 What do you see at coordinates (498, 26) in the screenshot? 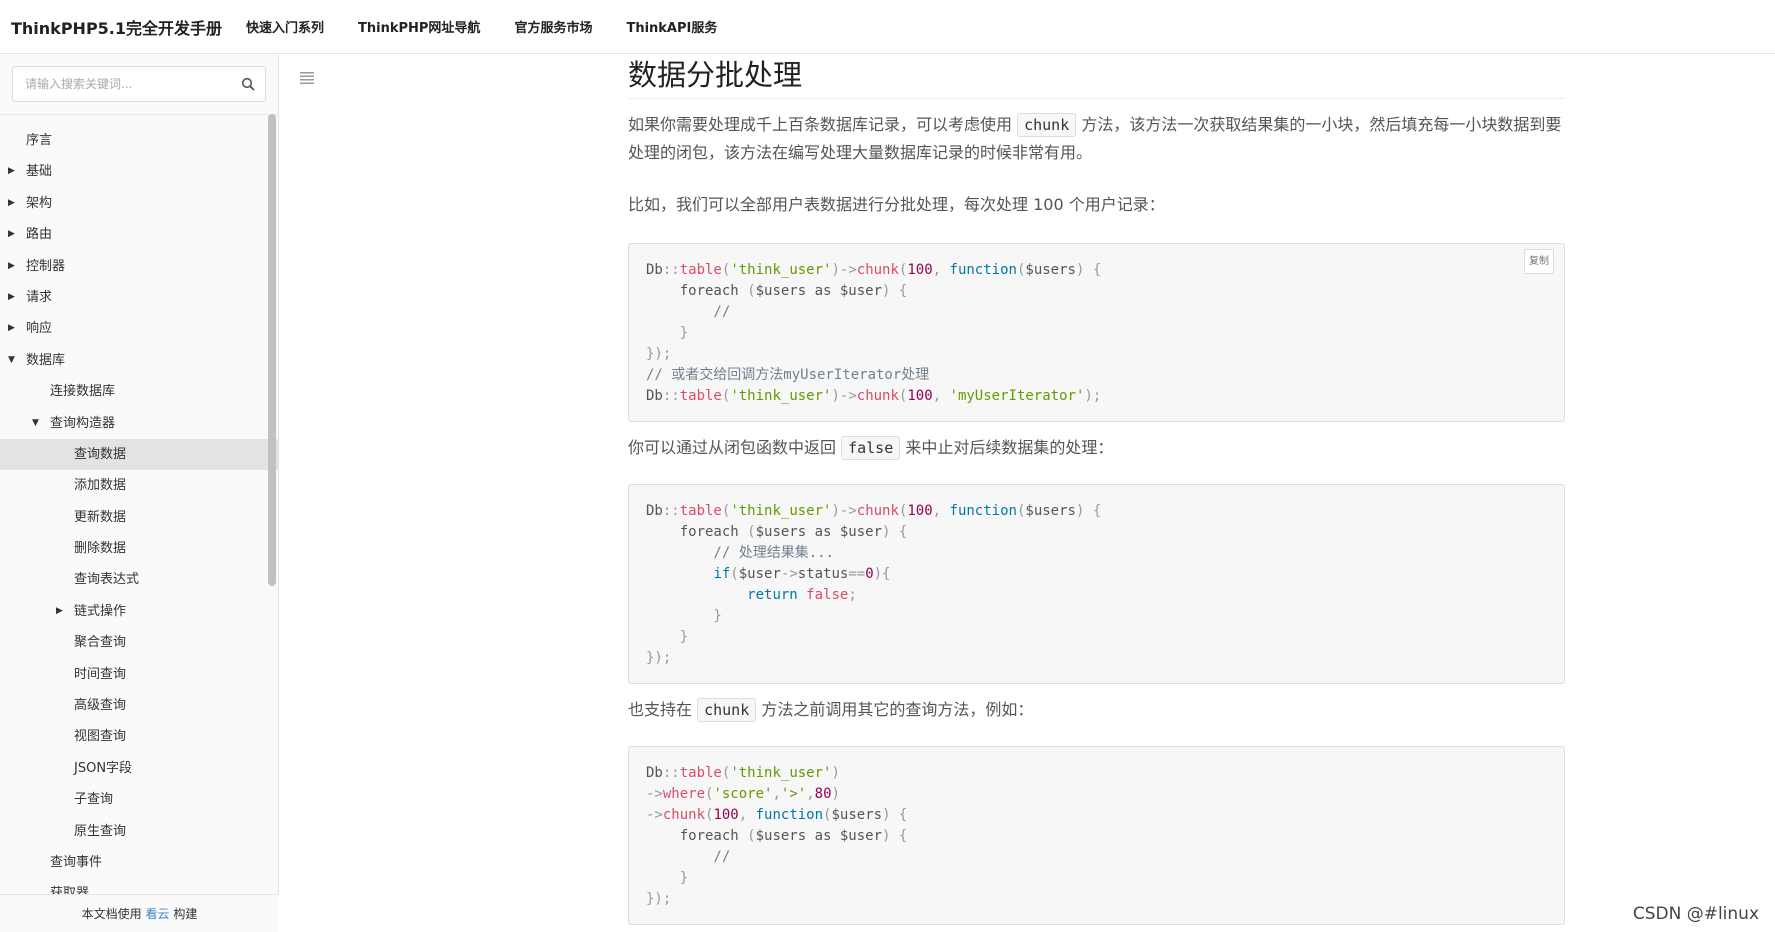
I see `top-nav: 快速入门系列 ThinkPHP网址导航 官方服务市场 ThinkAPI服务` at bounding box center [498, 26].